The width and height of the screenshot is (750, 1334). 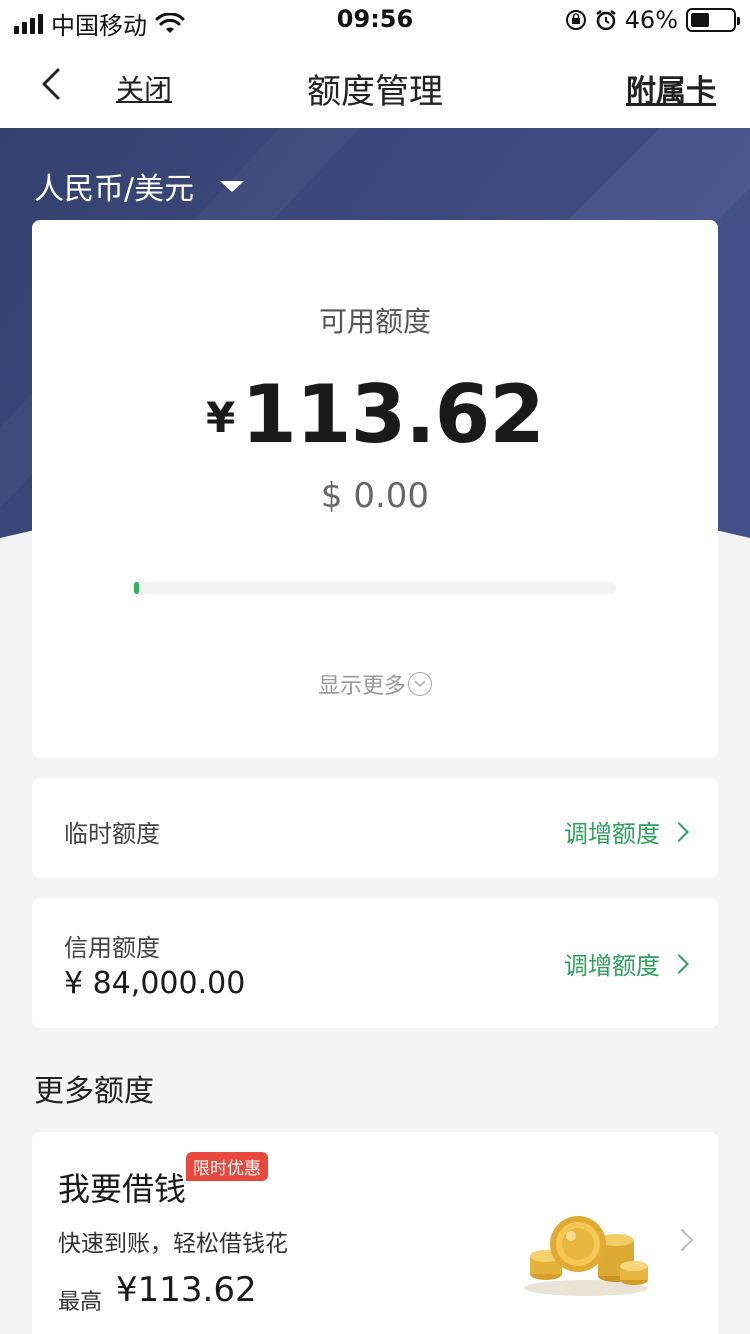 I want to click on increase-temporary-label: 调增额度, so click(x=612, y=834).